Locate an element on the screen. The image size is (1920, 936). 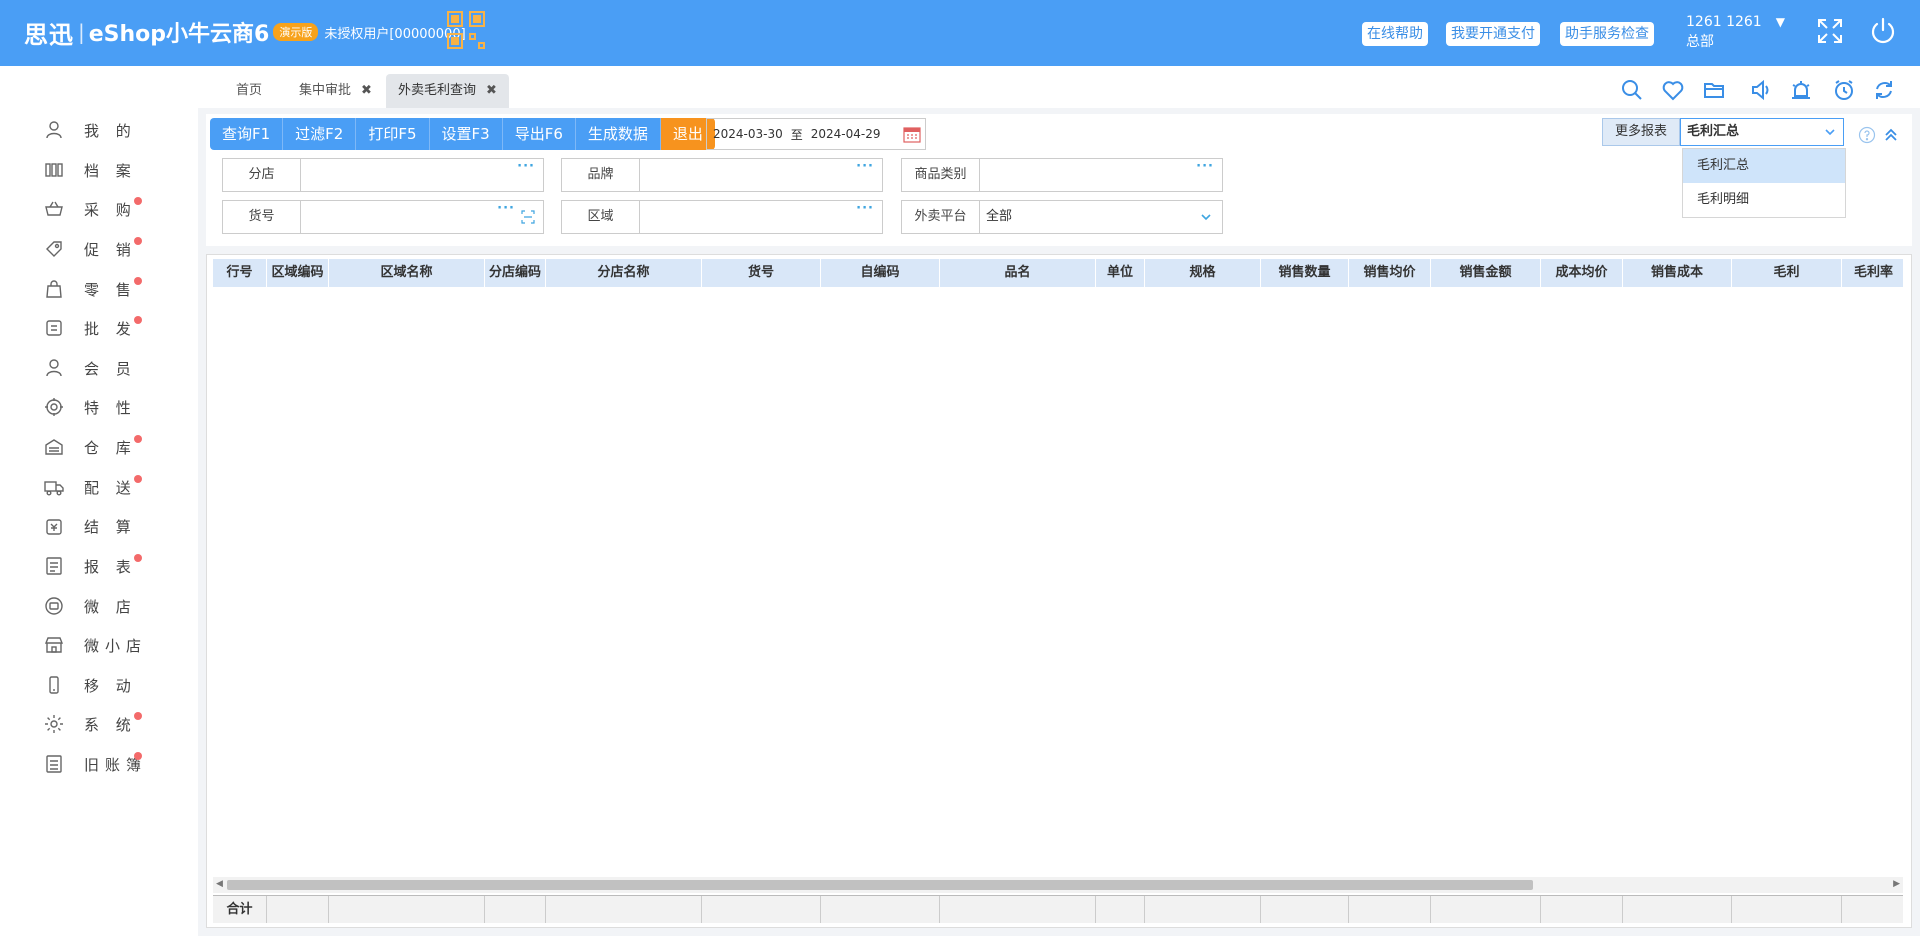
column-header: 销售均价 is located at coordinates (1390, 273).